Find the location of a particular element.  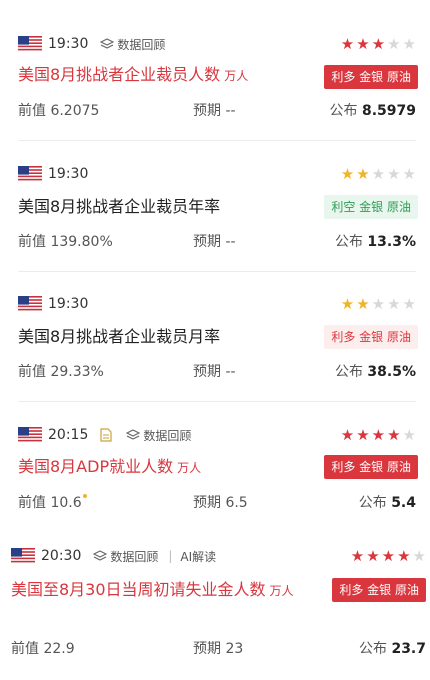

event-values: 前值 29.33% 预期 -- 公布 38.5% is located at coordinates (215, 371).